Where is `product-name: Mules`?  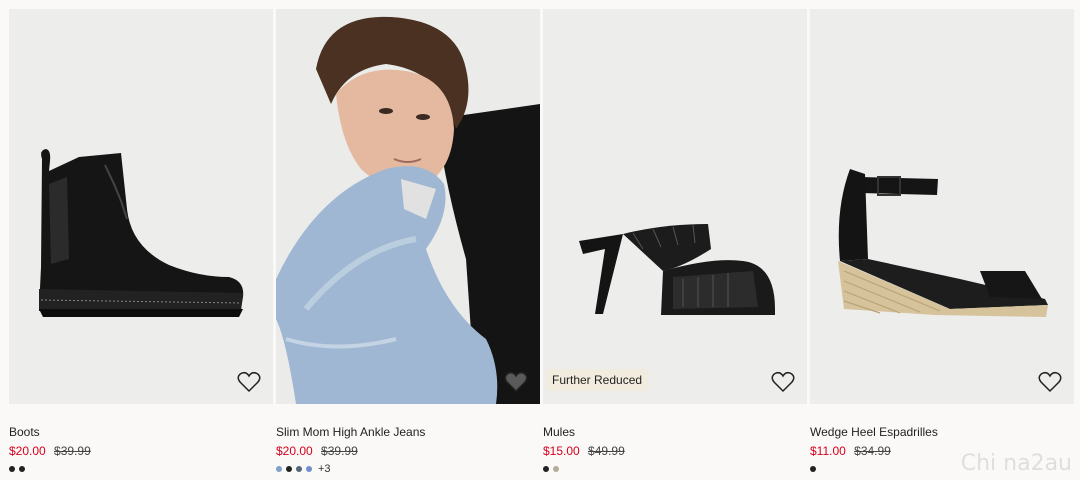
product-name: Mules is located at coordinates (675, 432).